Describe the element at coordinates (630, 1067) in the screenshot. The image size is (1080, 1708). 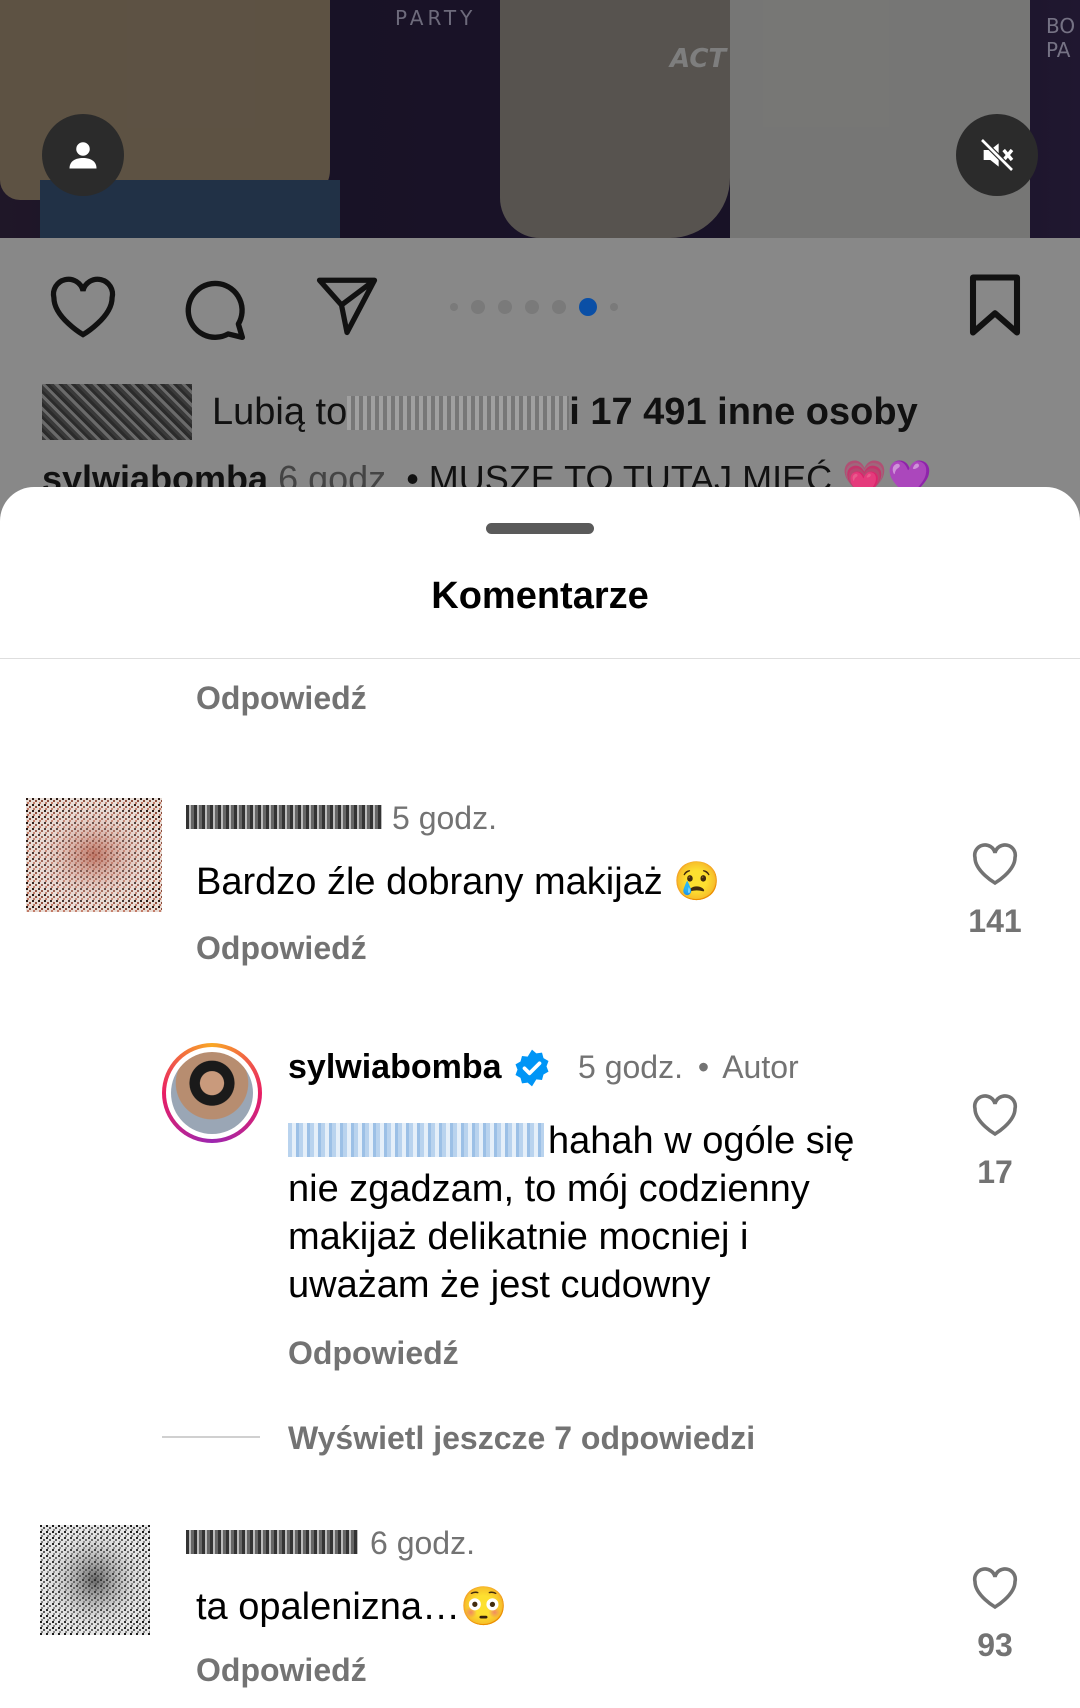
I see `author-time: 5 godz.` at that location.